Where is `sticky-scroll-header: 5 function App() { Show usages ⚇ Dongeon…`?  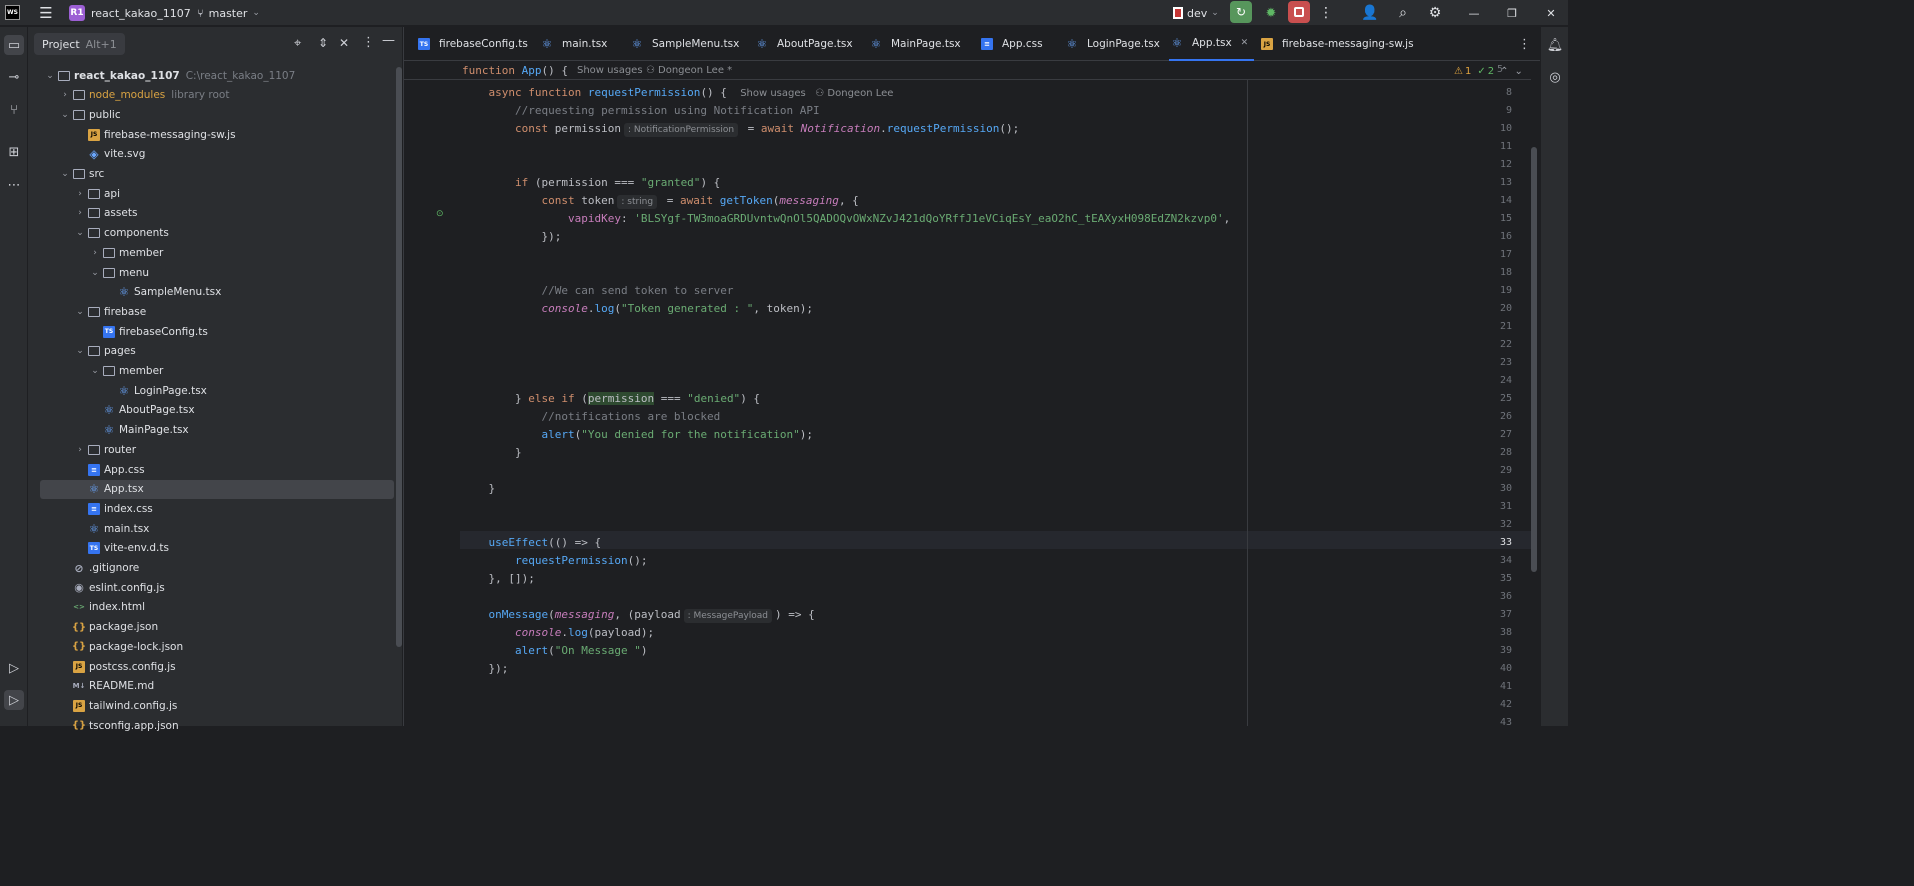 sticky-scroll-header: 5 function App() { Show usages ⚇ Dongeon… is located at coordinates (967, 71).